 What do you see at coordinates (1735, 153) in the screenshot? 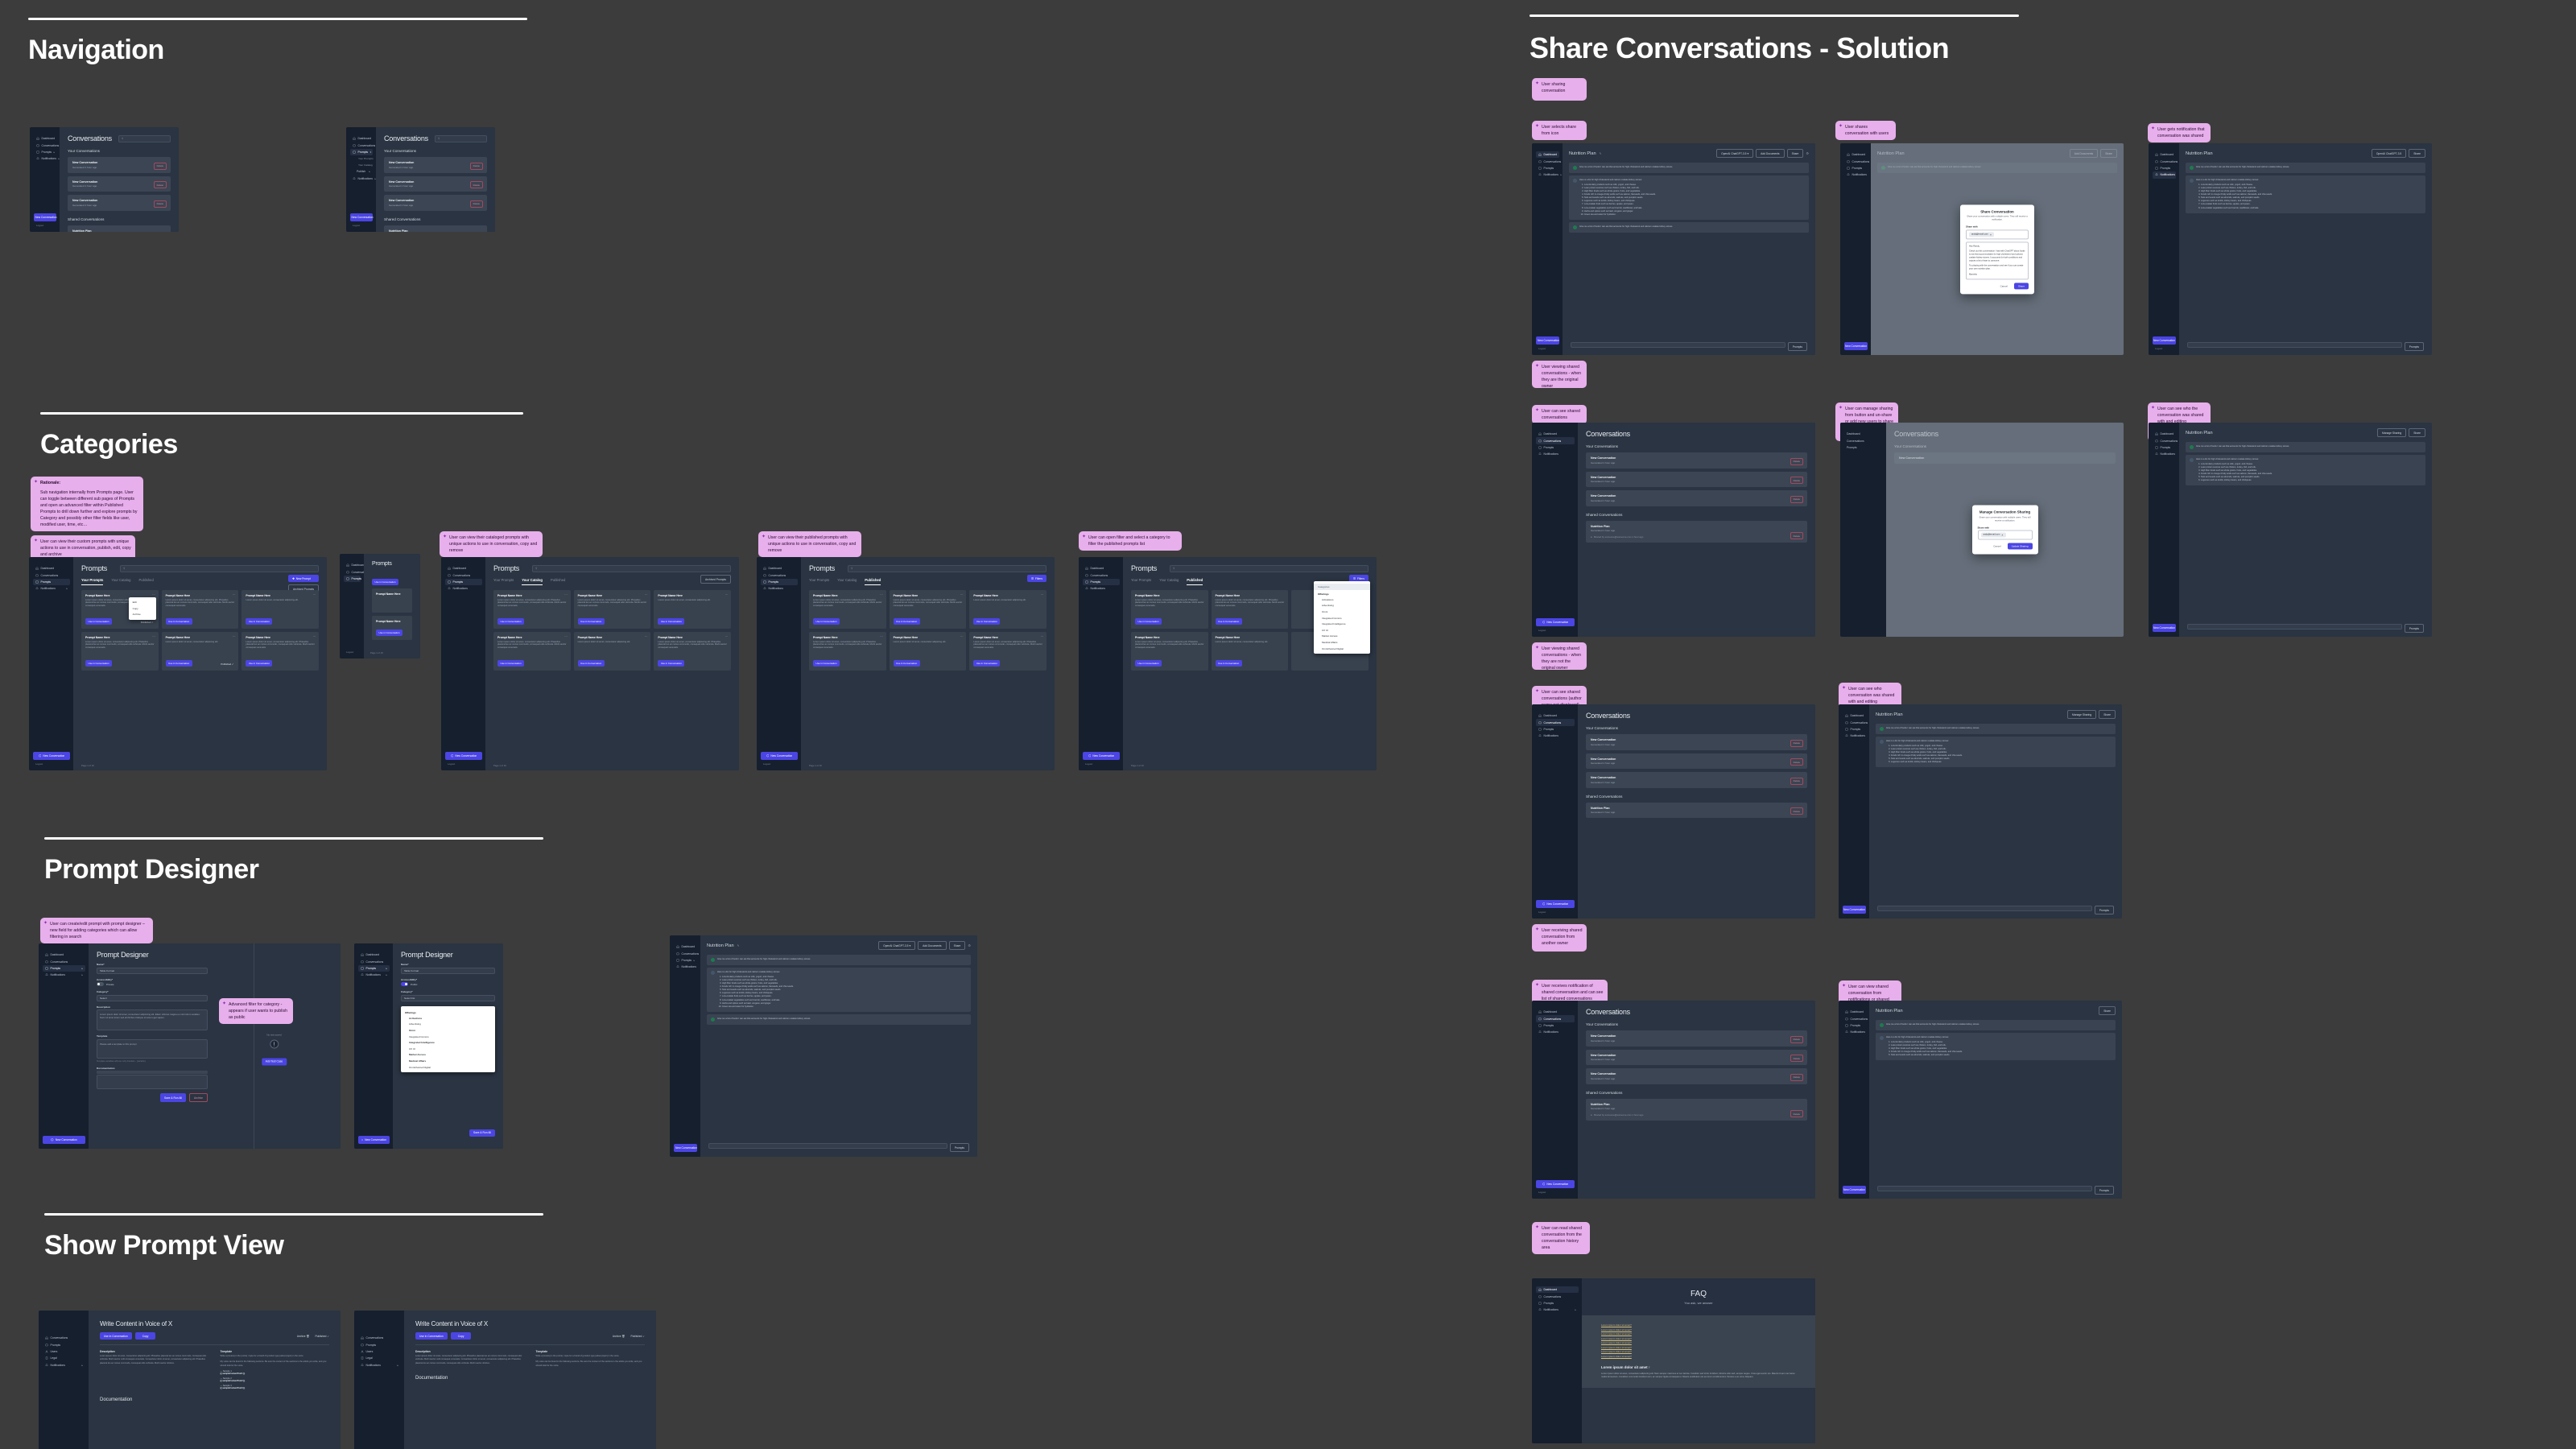
I see `model-select: OpenAI ChatGPT-3.5 ▾` at bounding box center [1735, 153].